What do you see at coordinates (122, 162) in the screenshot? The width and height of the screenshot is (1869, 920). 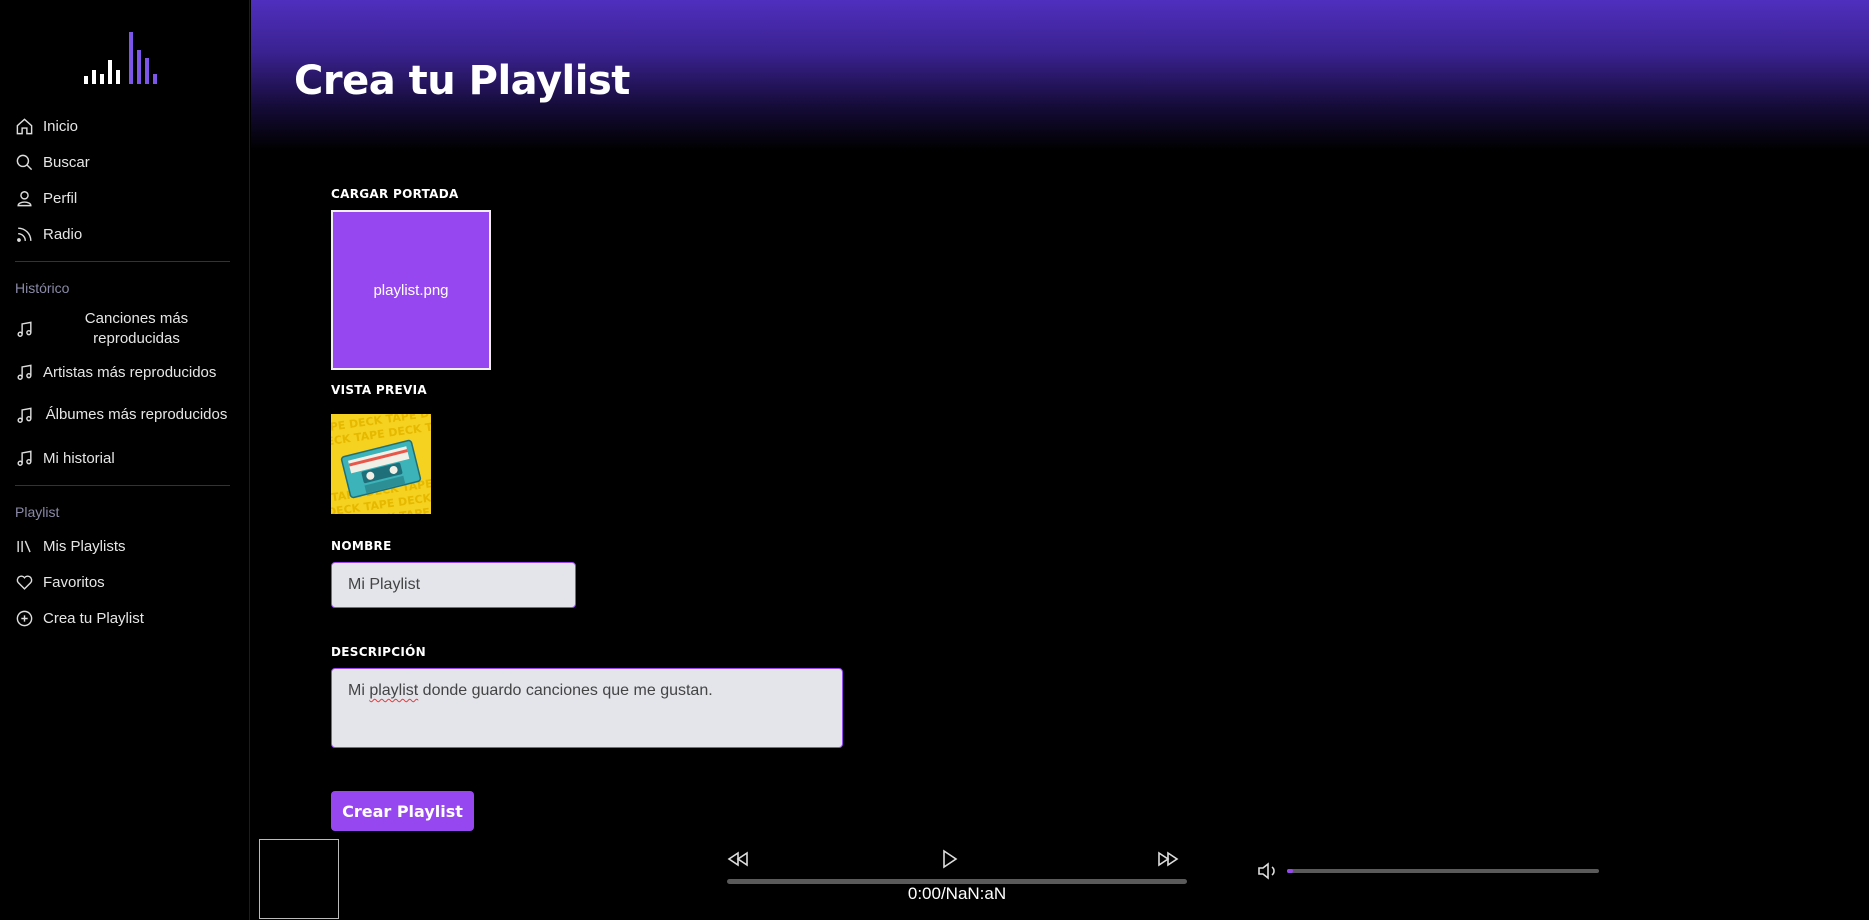 I see `sidebar-item-buscar: Buscar` at bounding box center [122, 162].